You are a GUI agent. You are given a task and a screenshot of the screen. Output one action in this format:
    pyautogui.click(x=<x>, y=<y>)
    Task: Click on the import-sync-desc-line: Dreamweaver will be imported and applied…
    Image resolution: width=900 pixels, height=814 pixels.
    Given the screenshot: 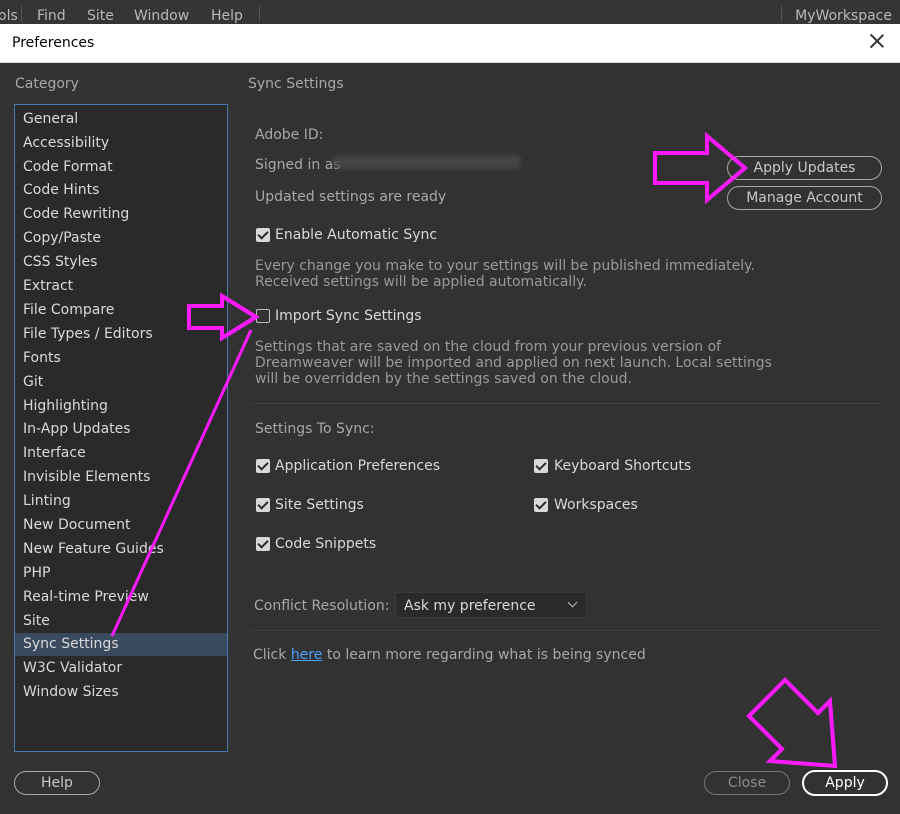 What is the action you would take?
    pyautogui.click(x=513, y=363)
    